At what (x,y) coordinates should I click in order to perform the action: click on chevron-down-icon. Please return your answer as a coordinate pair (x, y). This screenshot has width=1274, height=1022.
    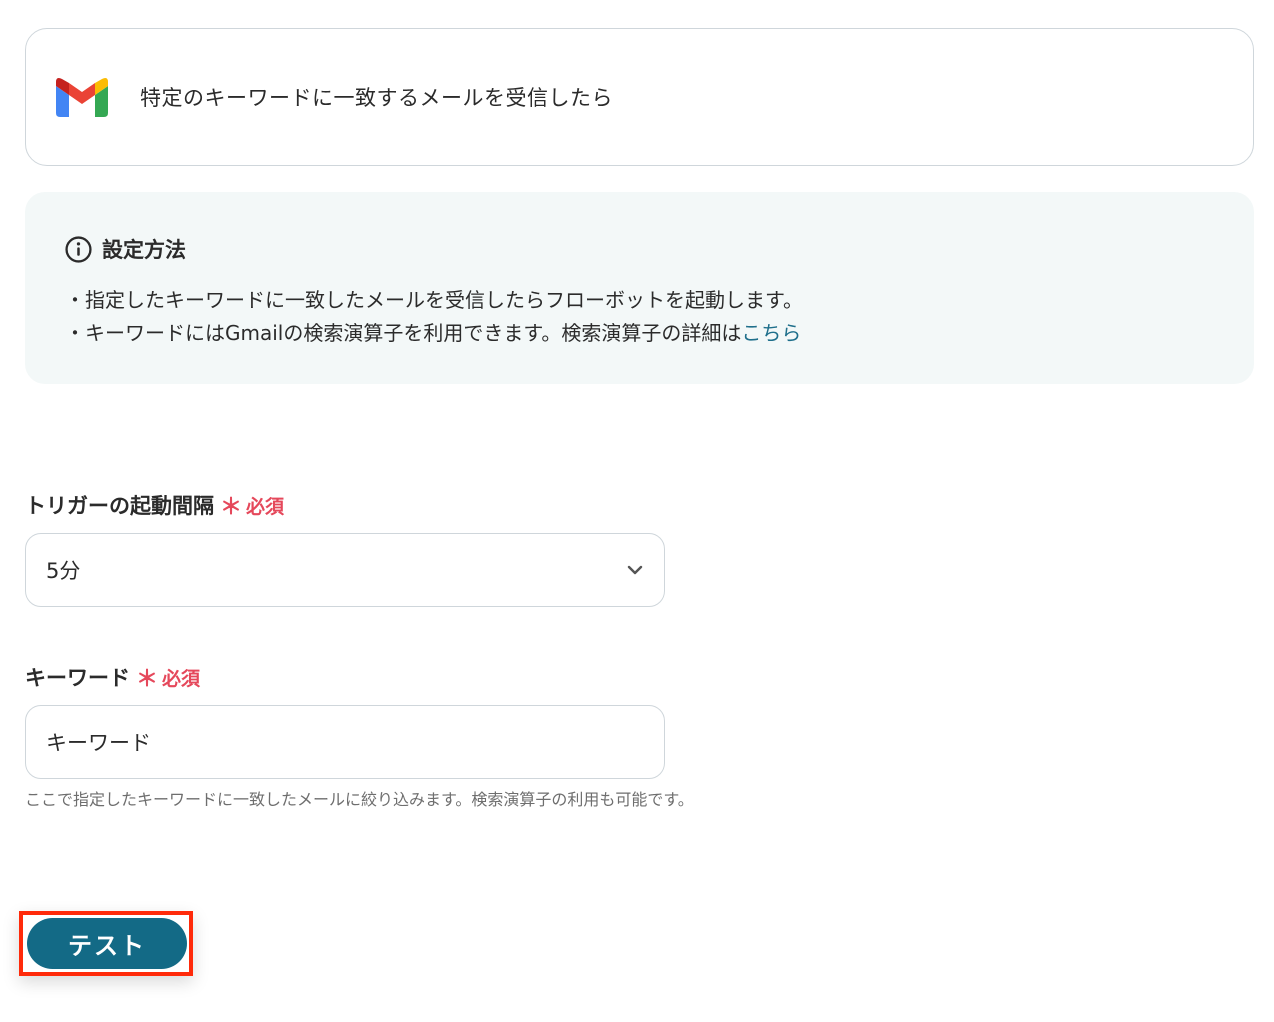
    Looking at the image, I should click on (635, 570).